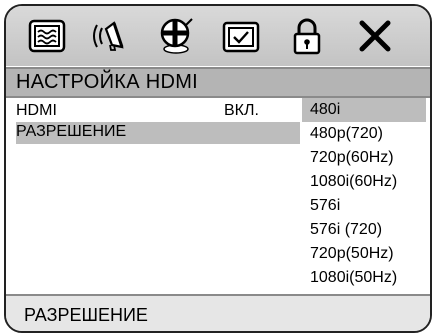  I want to click on resolution-option: 480i, so click(364, 110).